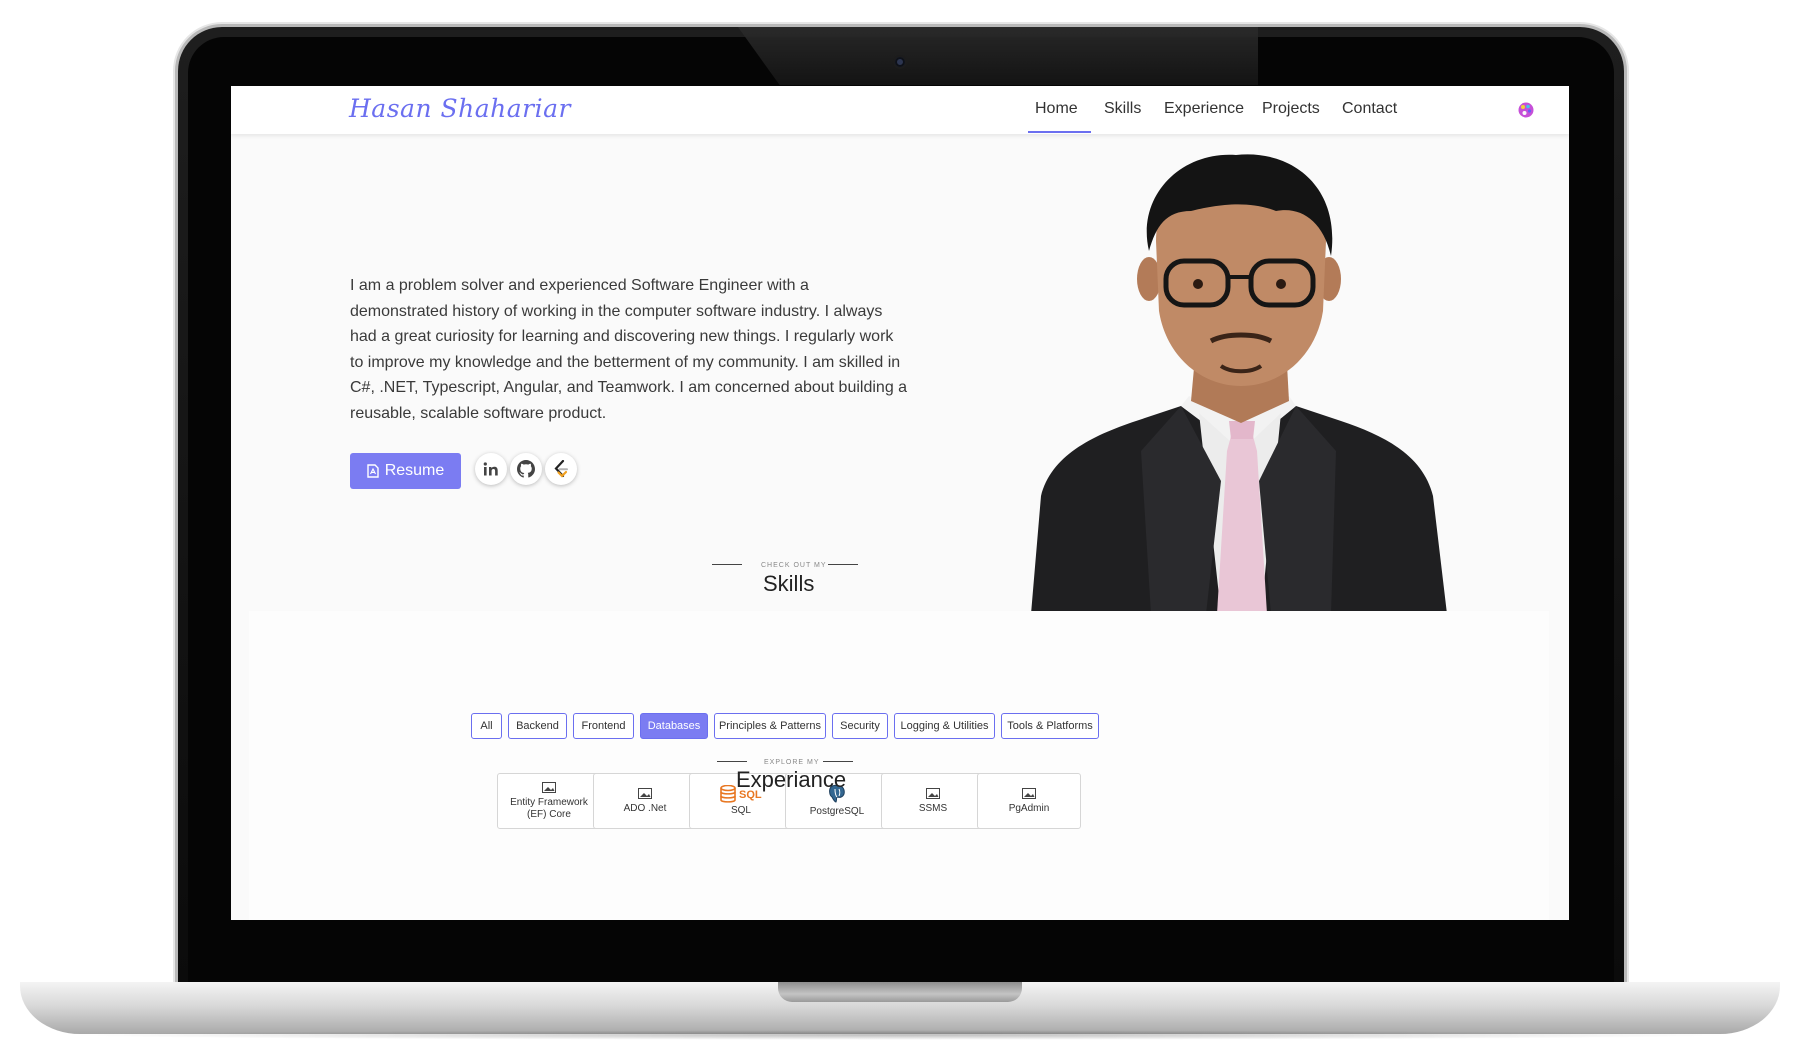 The height and width of the screenshot is (1063, 1797). Describe the element at coordinates (1056, 109) in the screenshot. I see `nav-home: Home` at that location.